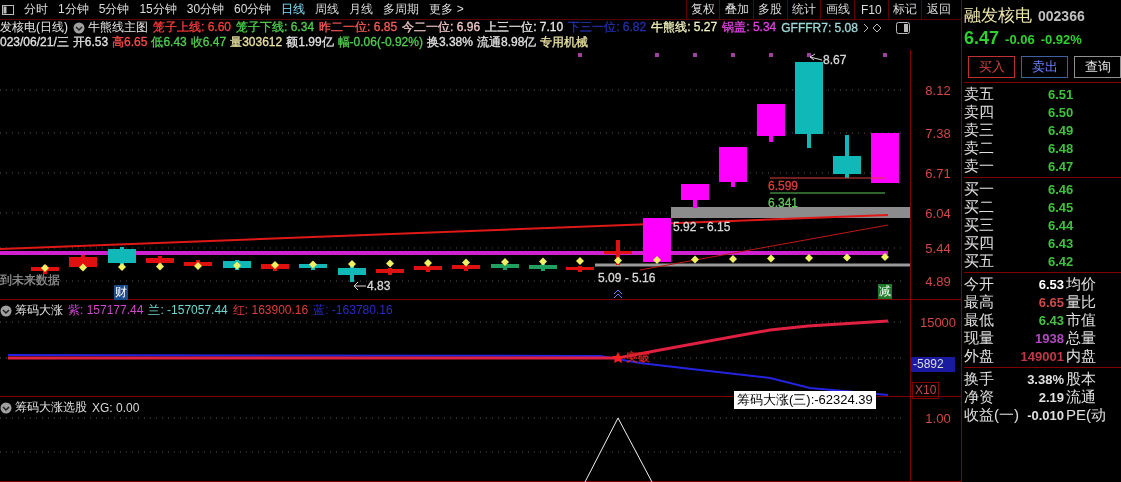 The height and width of the screenshot is (482, 1121). Describe the element at coordinates (208, 42) in the screenshot. I see `quote-field: 收6.47` at that location.